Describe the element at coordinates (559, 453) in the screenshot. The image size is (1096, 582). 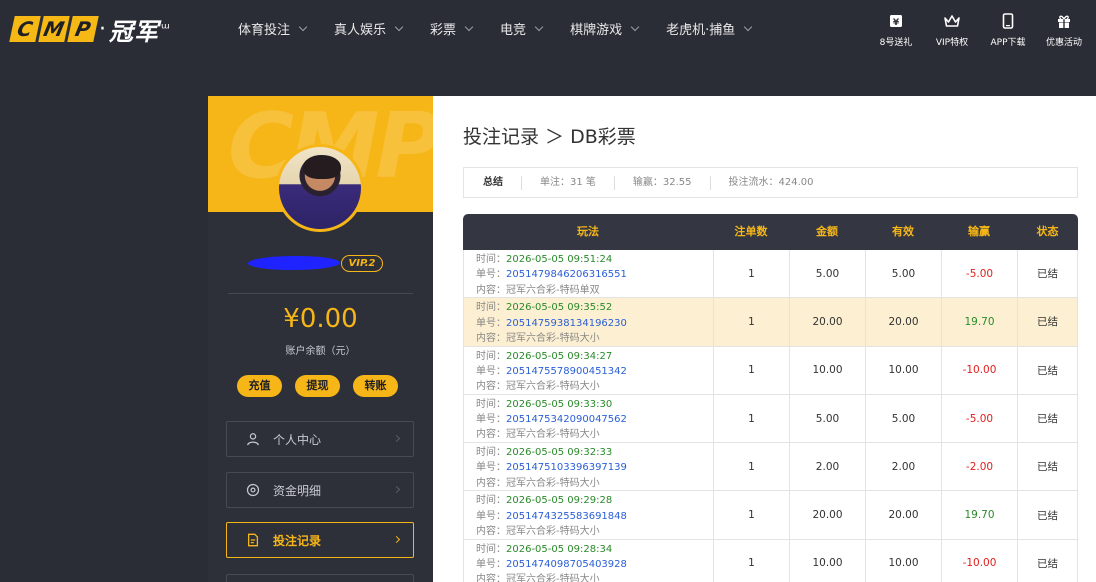
I see `bet-time: 2026-05-05 09:32:33` at that location.